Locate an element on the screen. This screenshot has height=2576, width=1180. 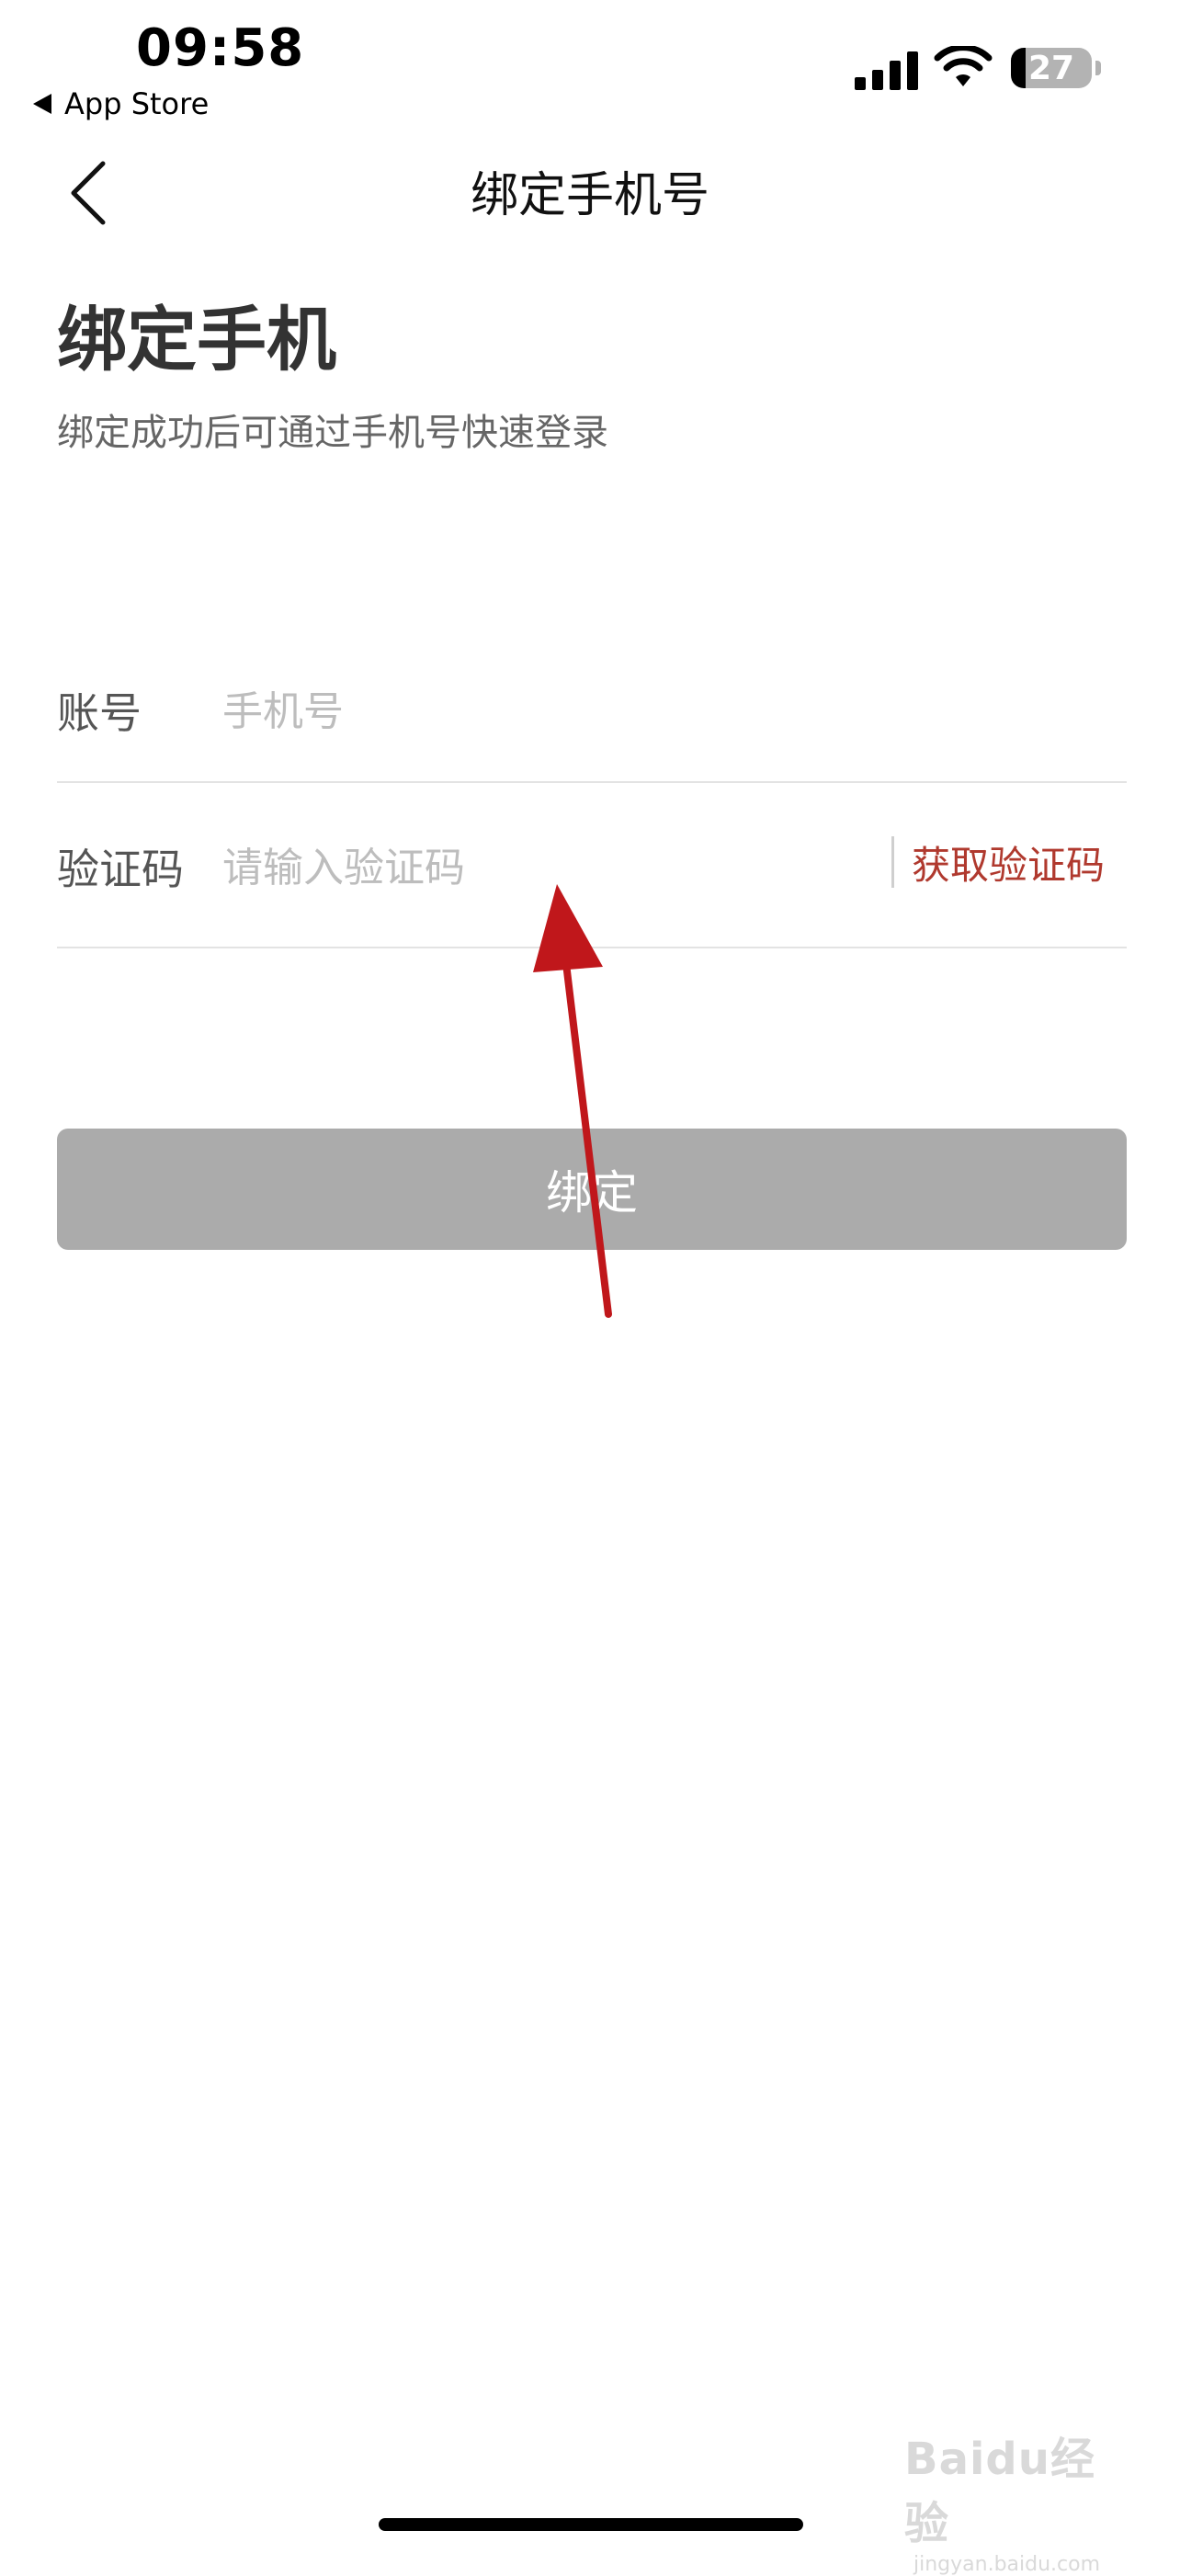
code-vertical-divider is located at coordinates (892, 862).